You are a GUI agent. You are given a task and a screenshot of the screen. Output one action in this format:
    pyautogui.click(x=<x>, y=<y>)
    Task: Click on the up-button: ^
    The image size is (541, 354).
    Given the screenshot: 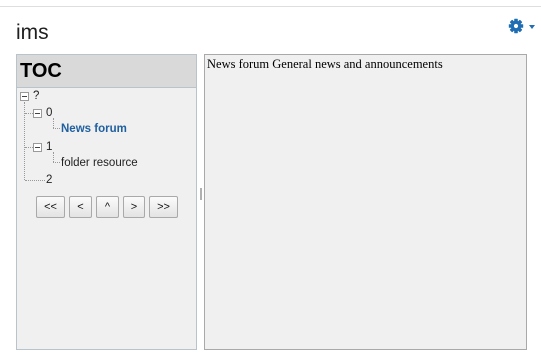 What is the action you would take?
    pyautogui.click(x=107, y=207)
    